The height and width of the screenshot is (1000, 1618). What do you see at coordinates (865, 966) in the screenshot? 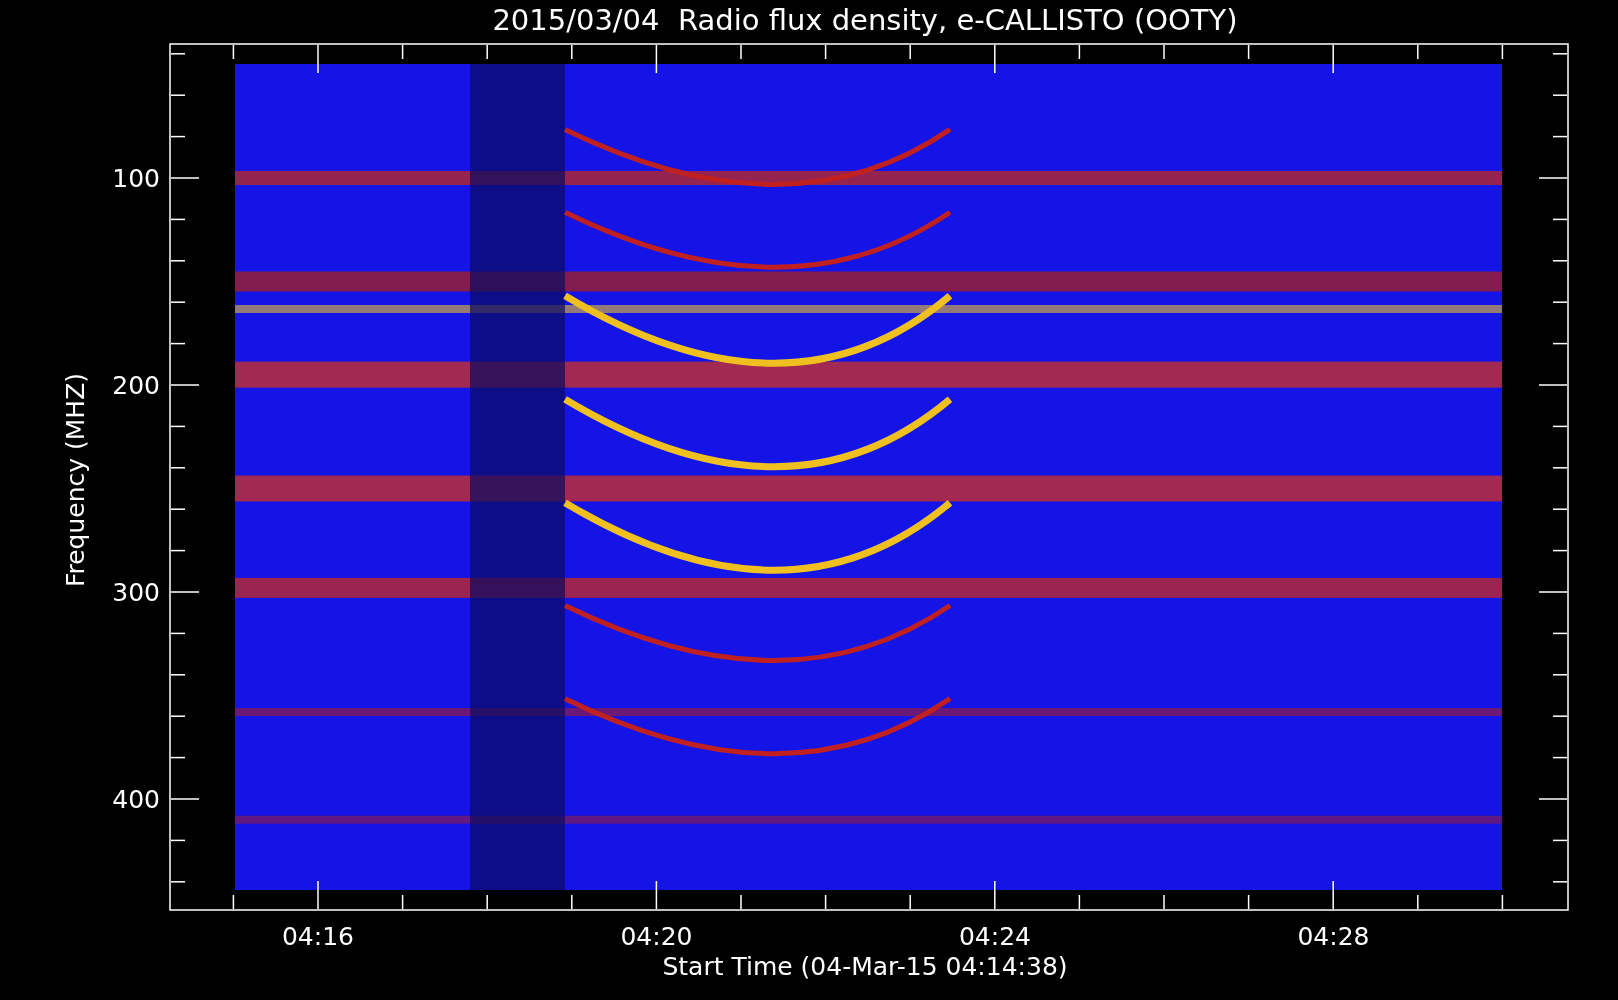
I see `x-axis-label: Start Time (04-Mar-15 04:14:38)` at bounding box center [865, 966].